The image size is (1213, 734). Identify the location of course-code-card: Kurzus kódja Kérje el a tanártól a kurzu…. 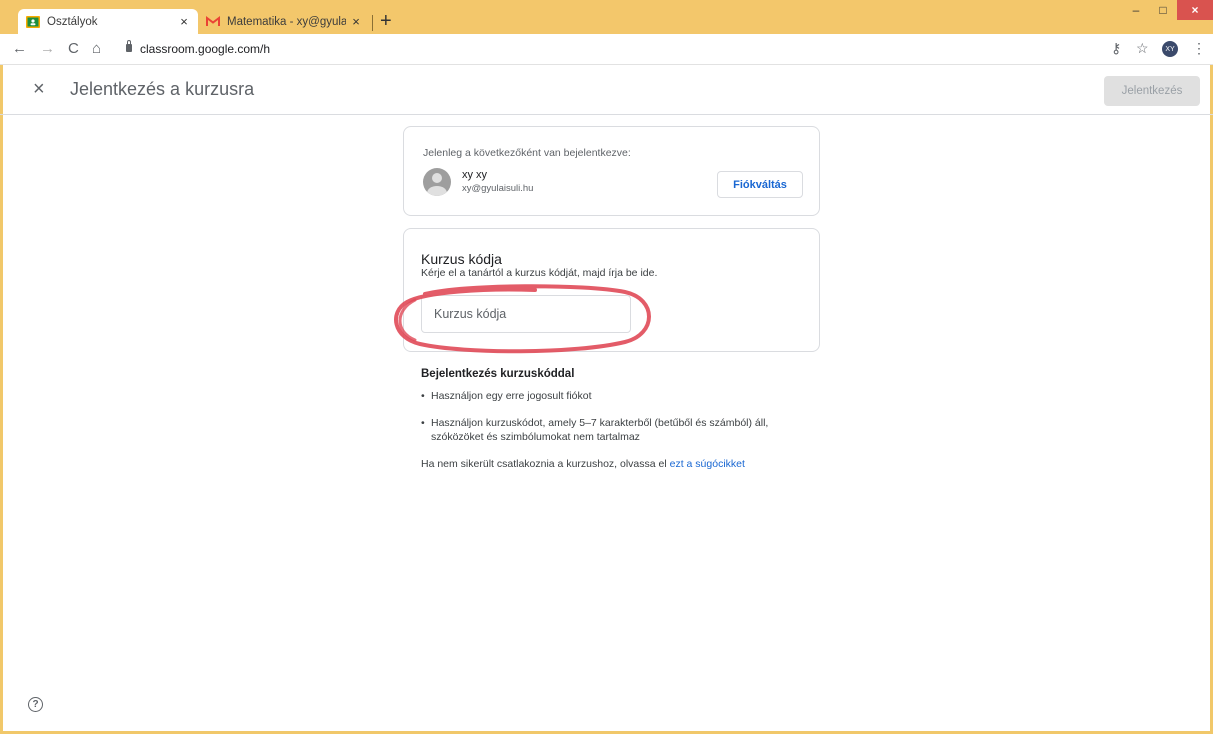
(611, 290).